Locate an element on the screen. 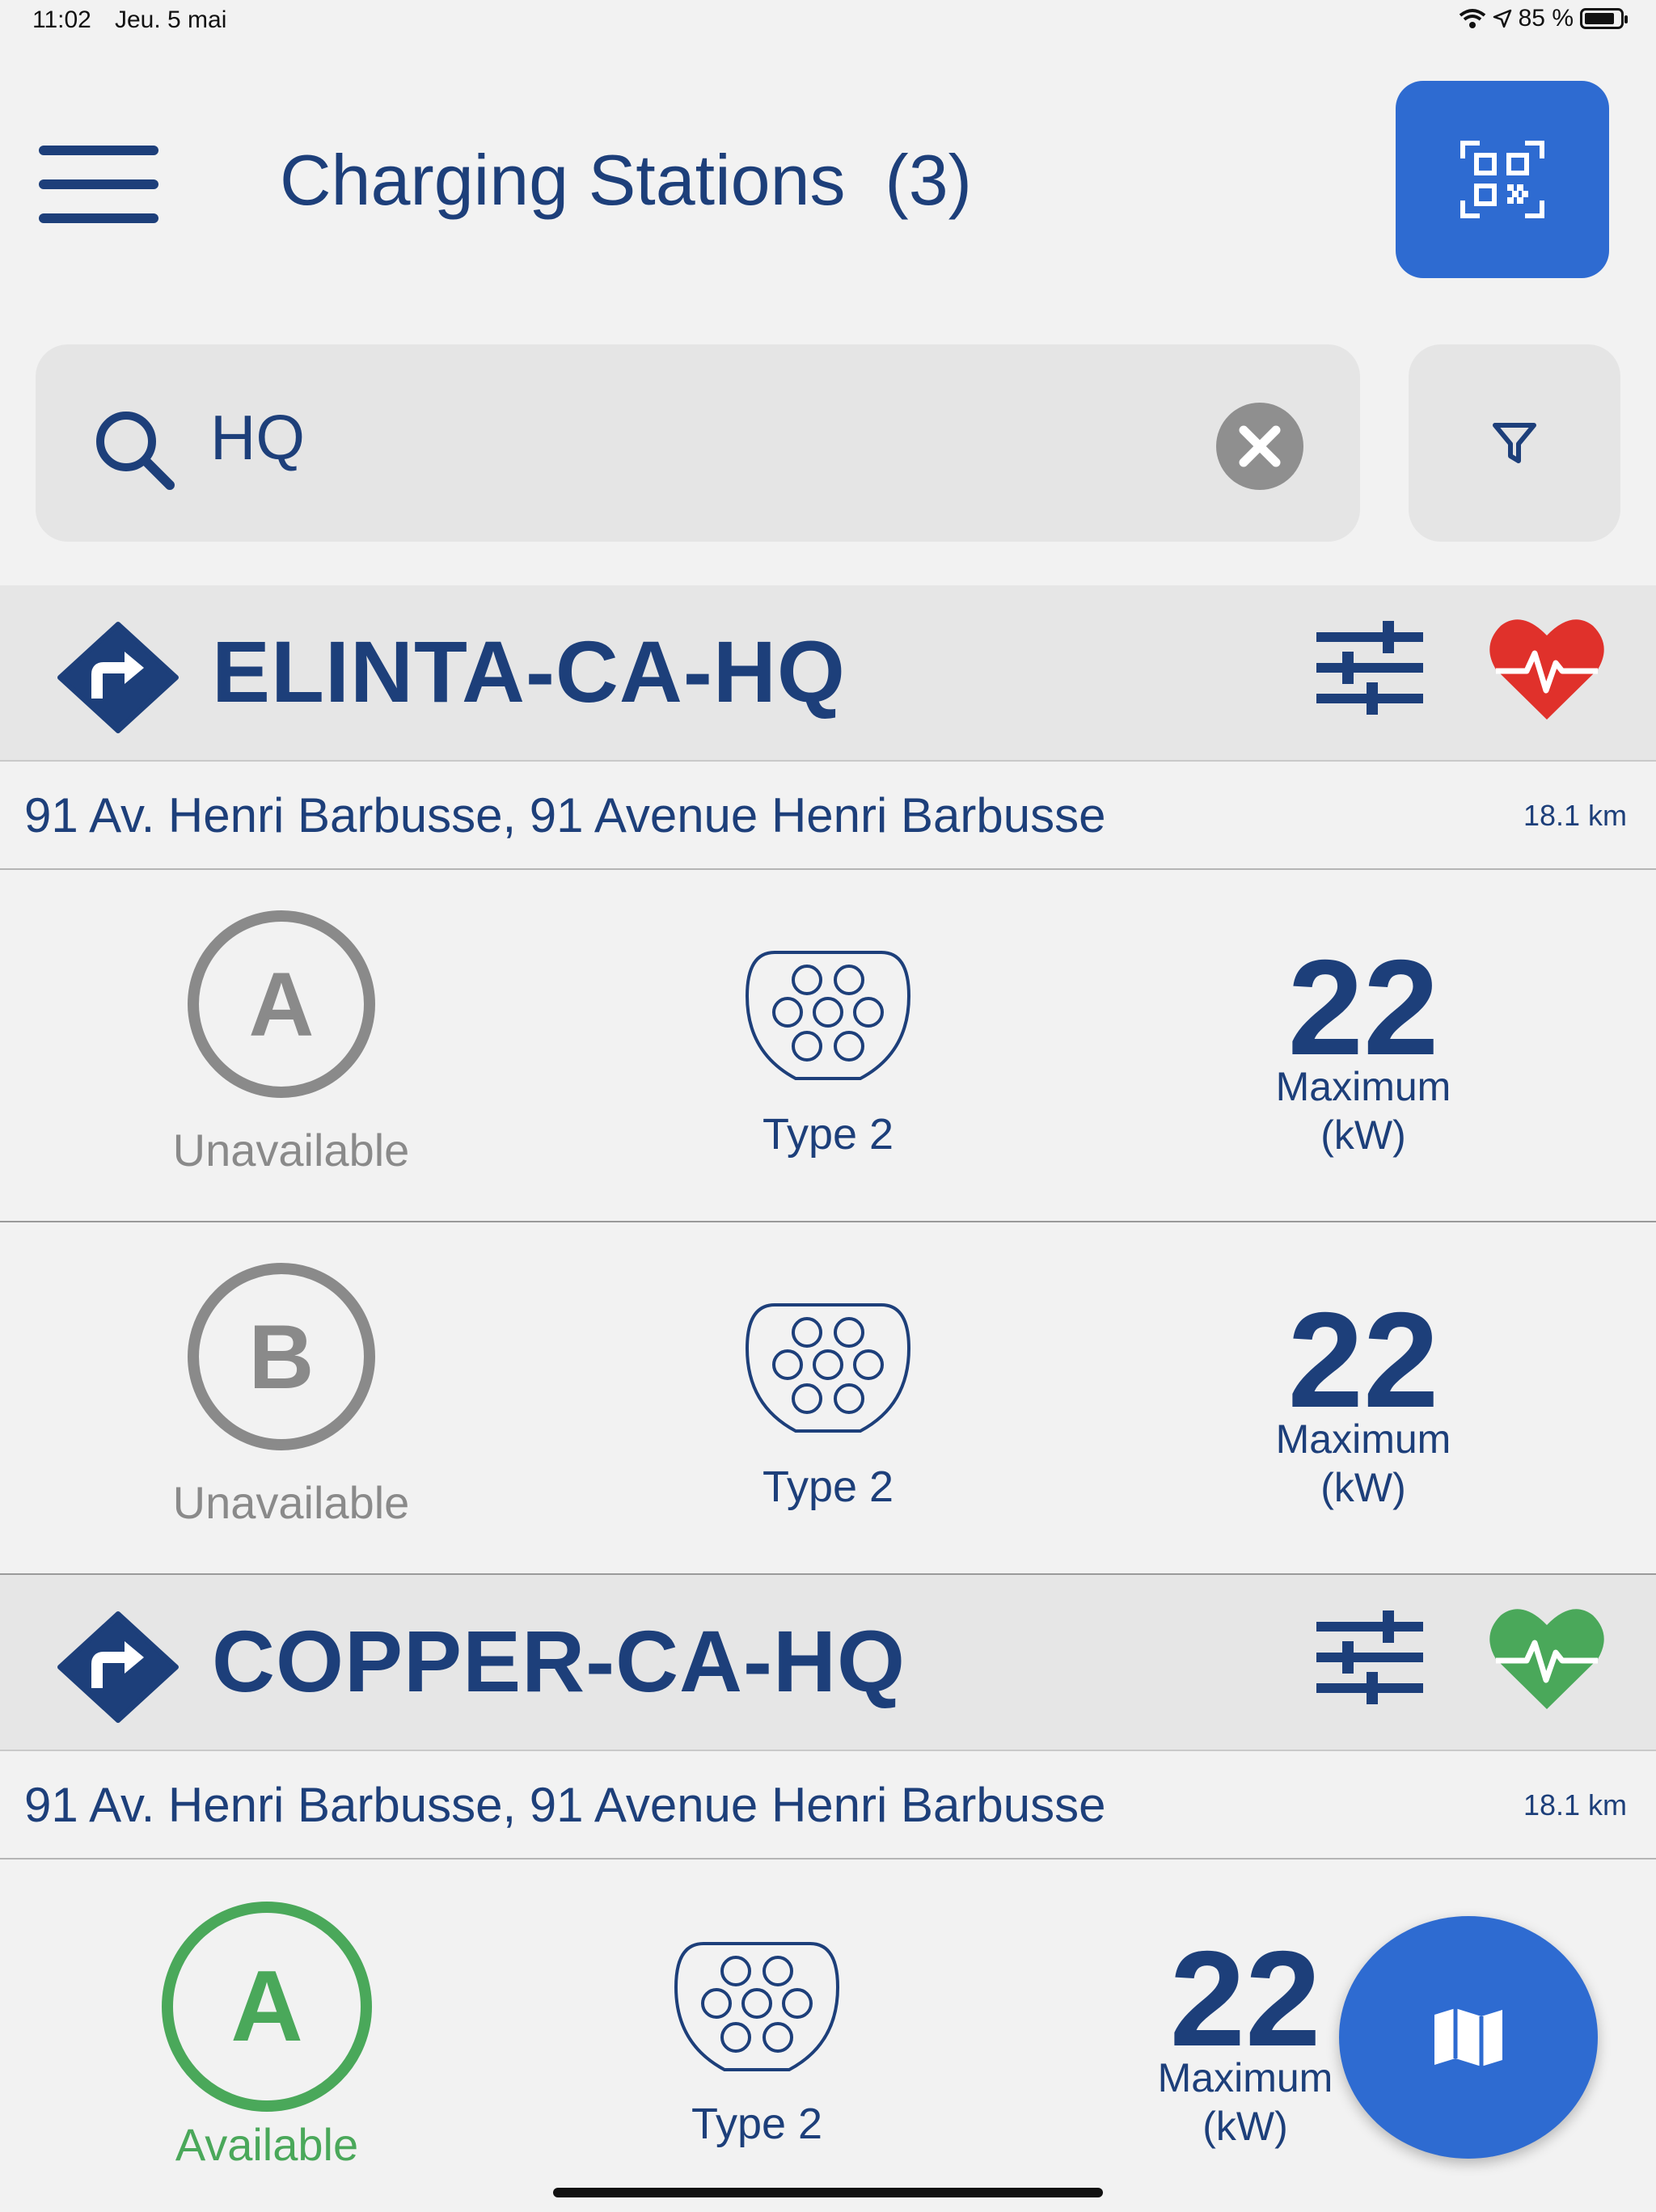 The height and width of the screenshot is (2212, 1656). connector-status: Available is located at coordinates (267, 2144).